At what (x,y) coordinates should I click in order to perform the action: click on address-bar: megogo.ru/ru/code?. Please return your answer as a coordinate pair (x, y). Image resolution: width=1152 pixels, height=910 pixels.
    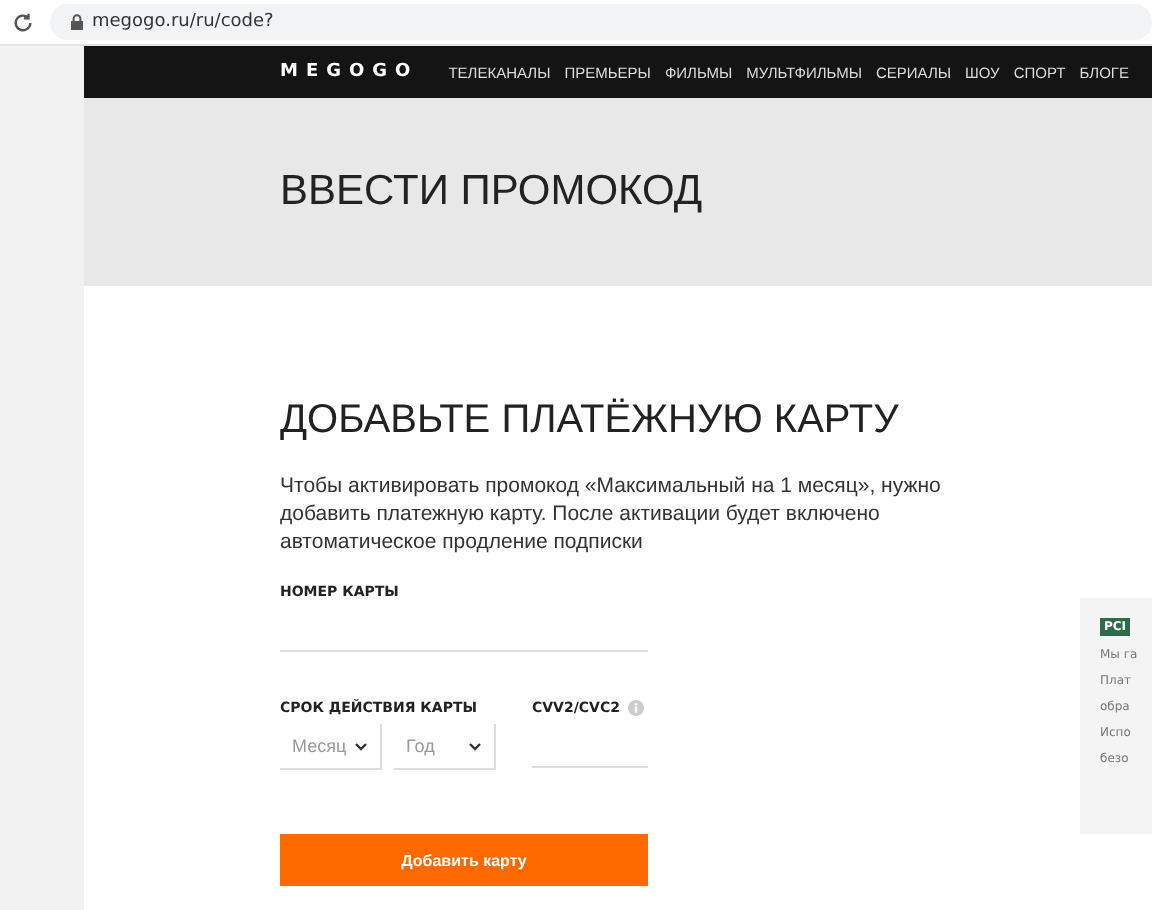
    Looking at the image, I should click on (601, 22).